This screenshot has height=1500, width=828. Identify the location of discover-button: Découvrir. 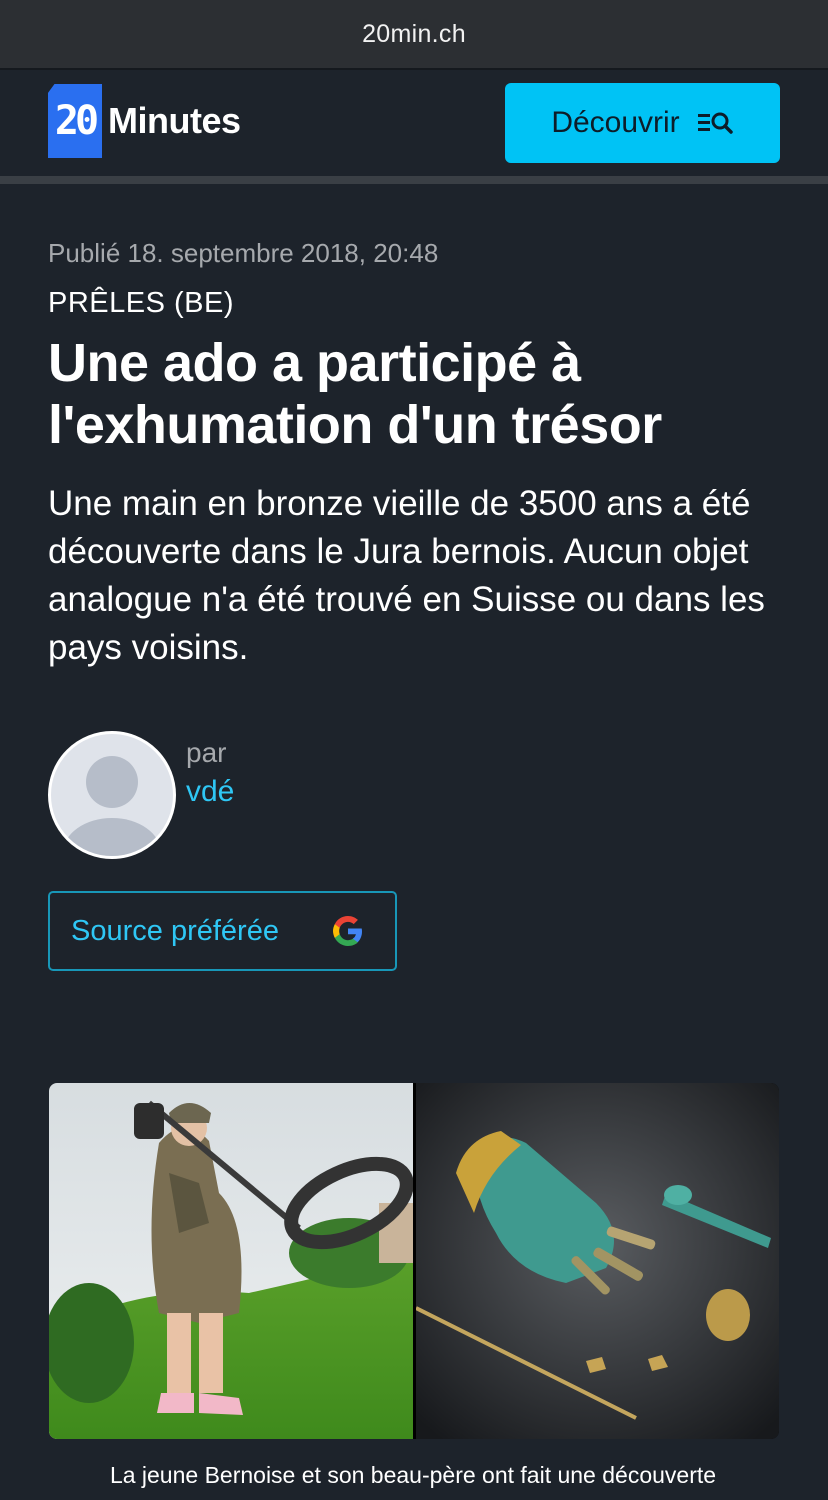
(642, 123).